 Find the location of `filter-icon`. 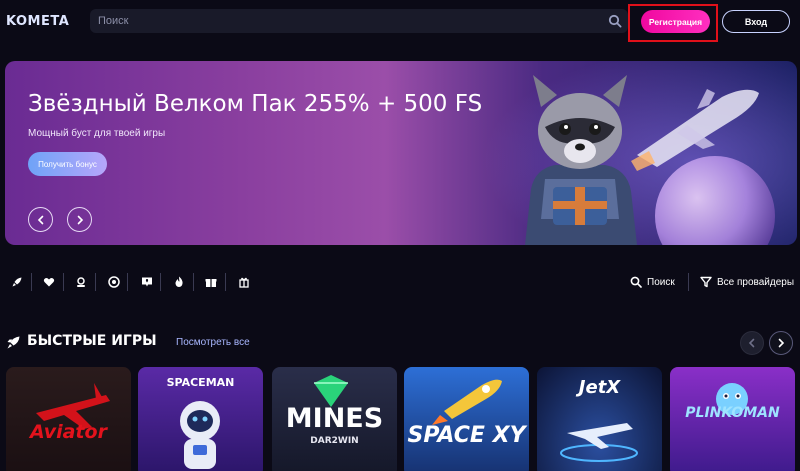

filter-icon is located at coordinates (706, 282).